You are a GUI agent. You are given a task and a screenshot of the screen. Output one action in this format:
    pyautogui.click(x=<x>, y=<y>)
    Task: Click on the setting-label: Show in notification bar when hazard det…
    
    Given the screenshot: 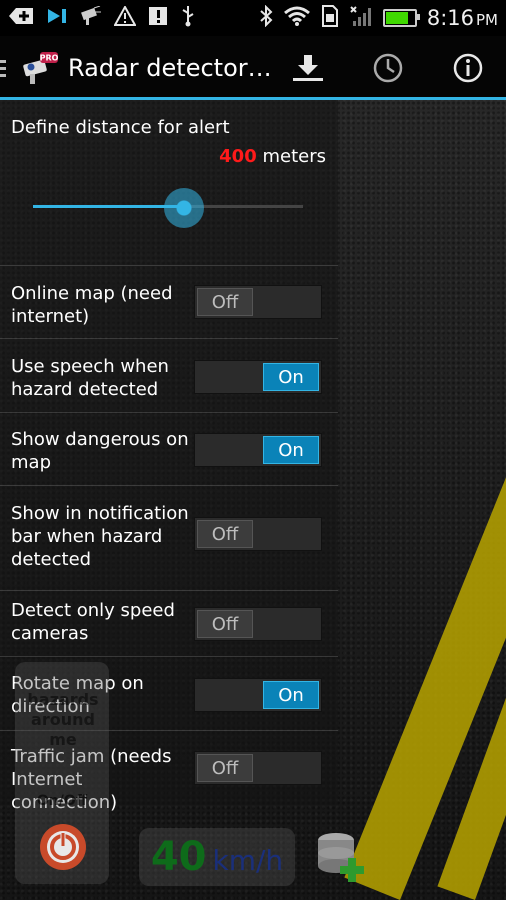 What is the action you would take?
    pyautogui.click(x=100, y=536)
    